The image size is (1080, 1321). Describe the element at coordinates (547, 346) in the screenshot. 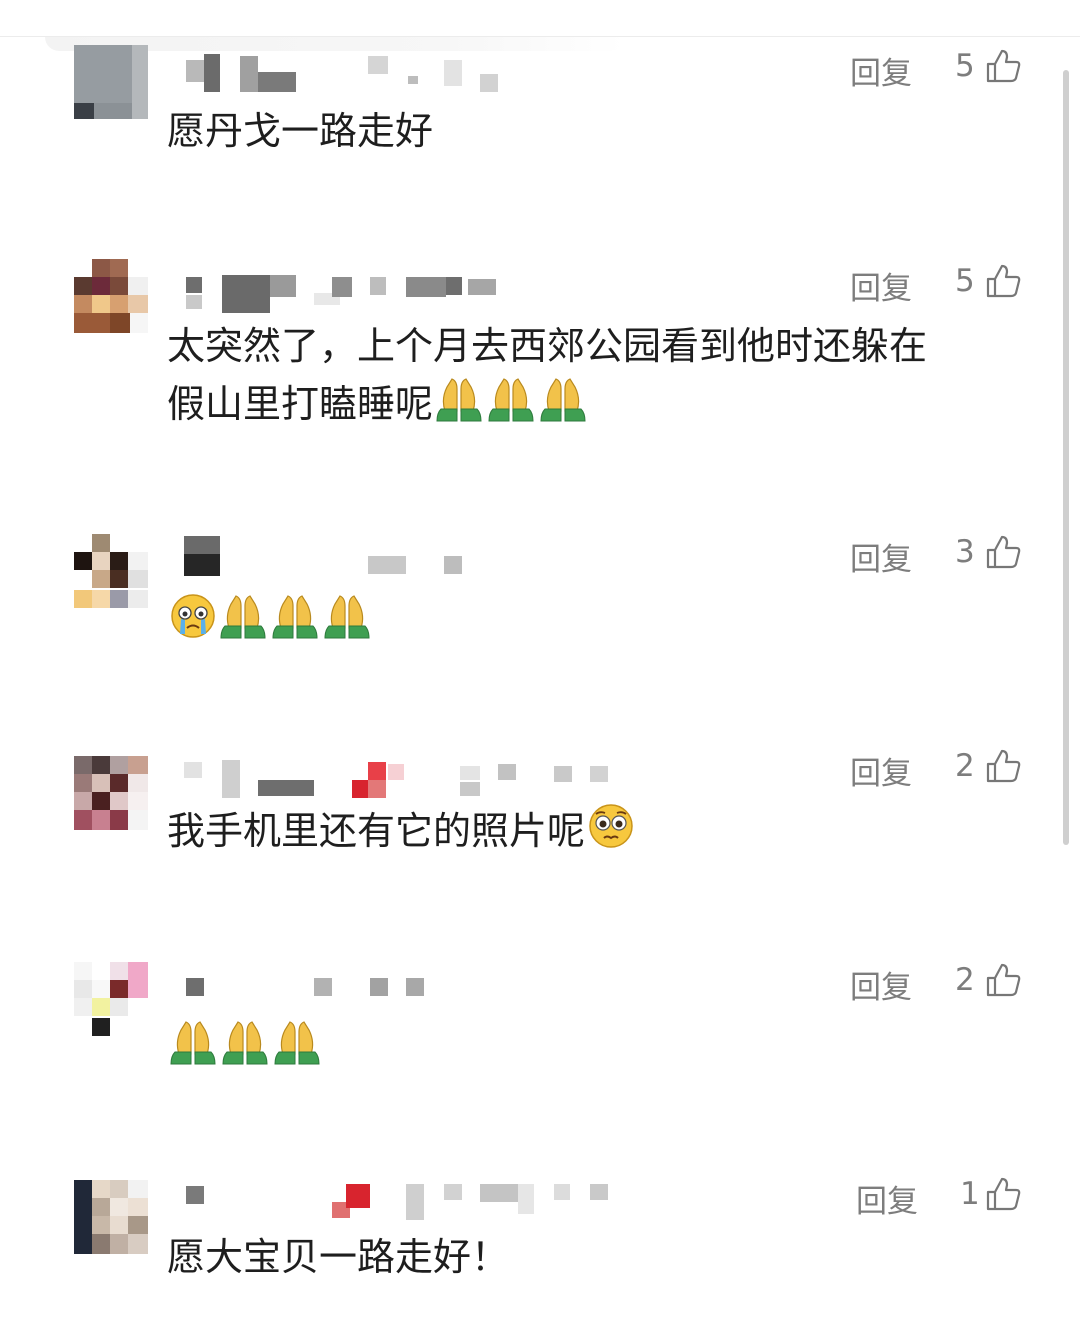

I see `comment-text-line1: 太突然了，上个月去西郊公园看到他时还躲在` at that location.